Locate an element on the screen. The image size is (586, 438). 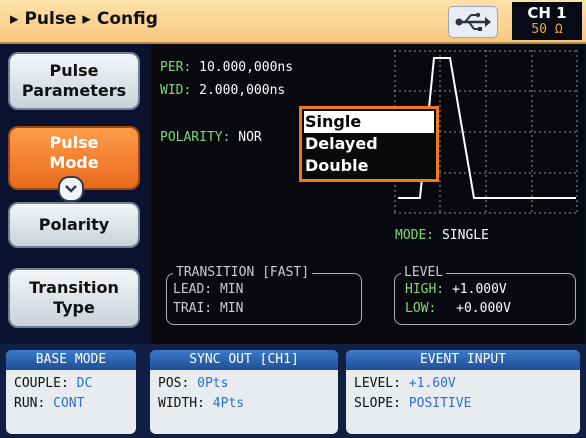
lead-value: MIN is located at coordinates (231, 289).